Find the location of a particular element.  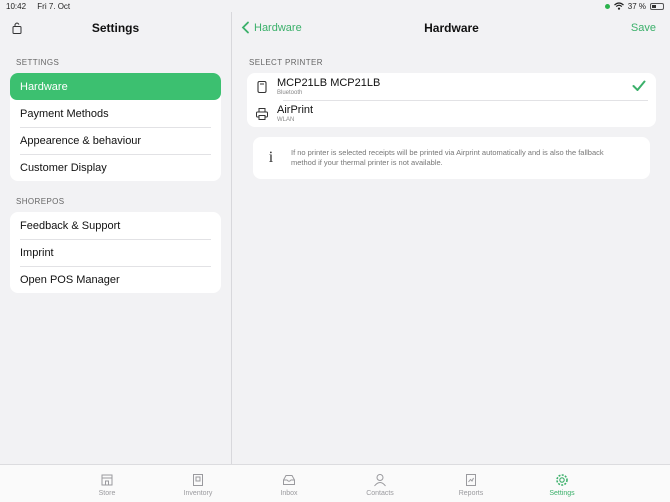

tab-reports: Reports is located at coordinates (471, 485).